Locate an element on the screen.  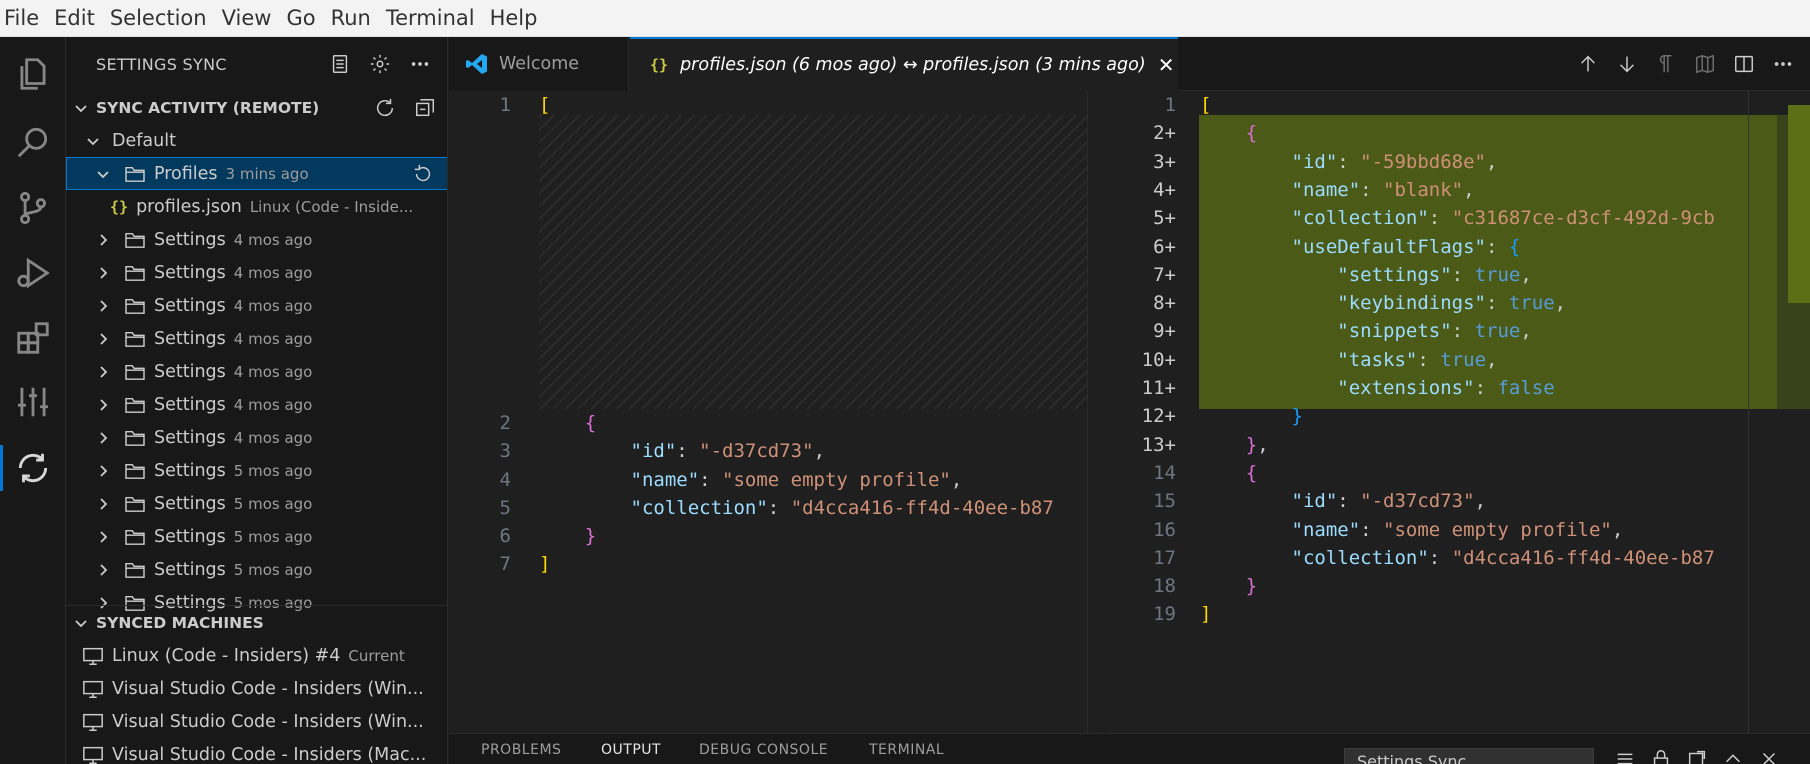
json-file-icon: {} is located at coordinates (659, 65).